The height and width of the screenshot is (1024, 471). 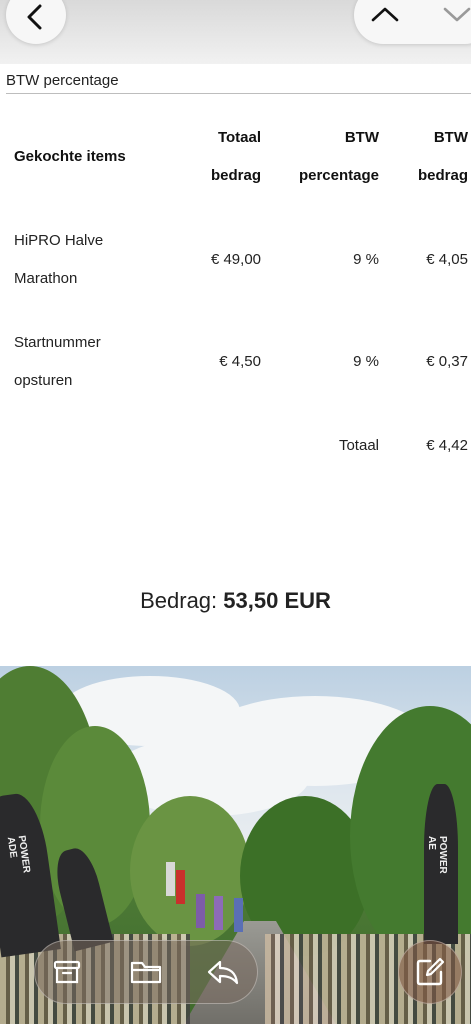 What do you see at coordinates (223, 972) in the screenshot?
I see `reply-icon` at bounding box center [223, 972].